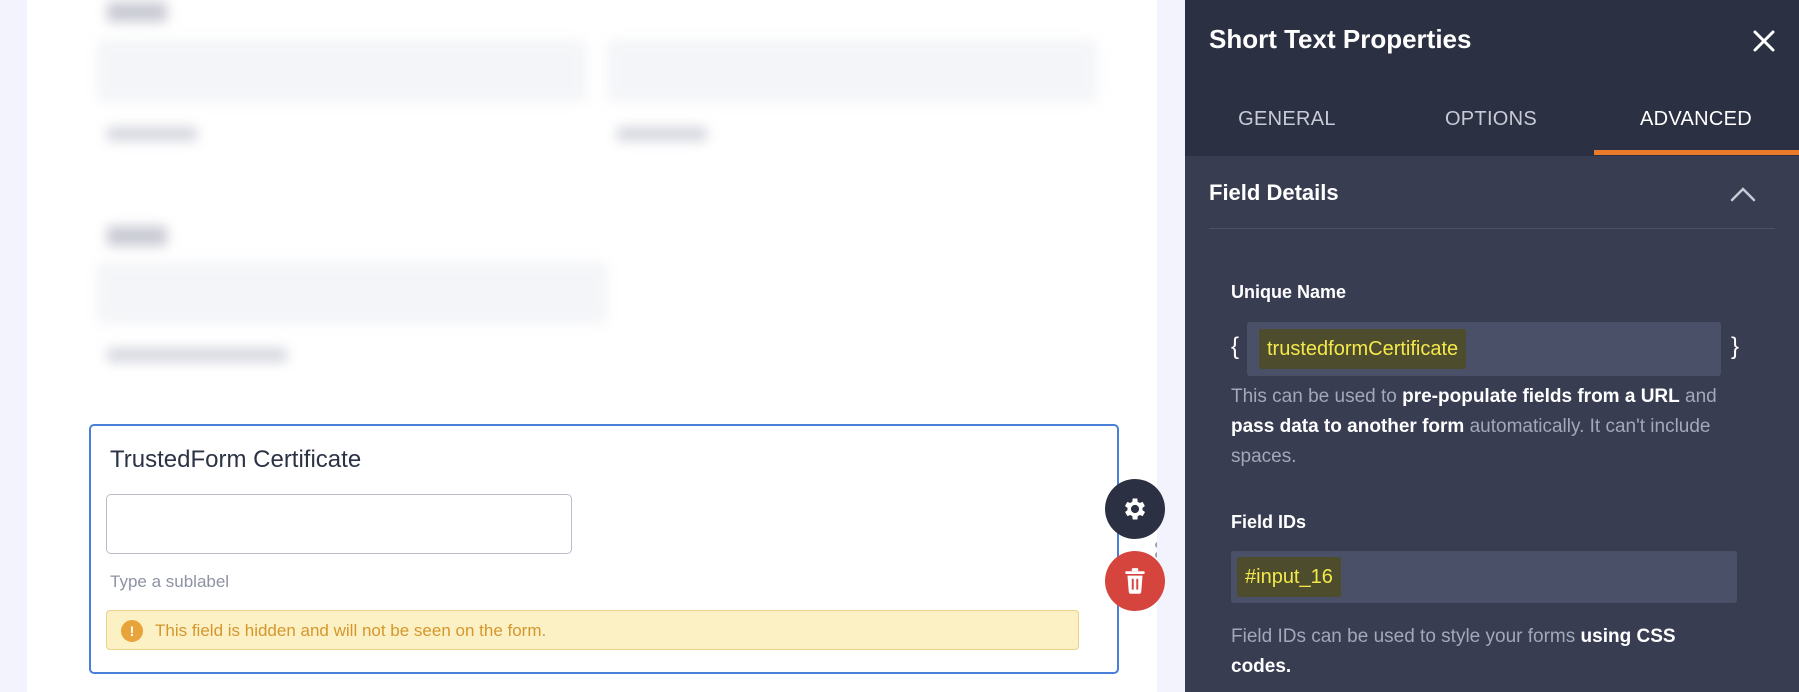 The width and height of the screenshot is (1799, 692). I want to click on field-input, so click(339, 524).